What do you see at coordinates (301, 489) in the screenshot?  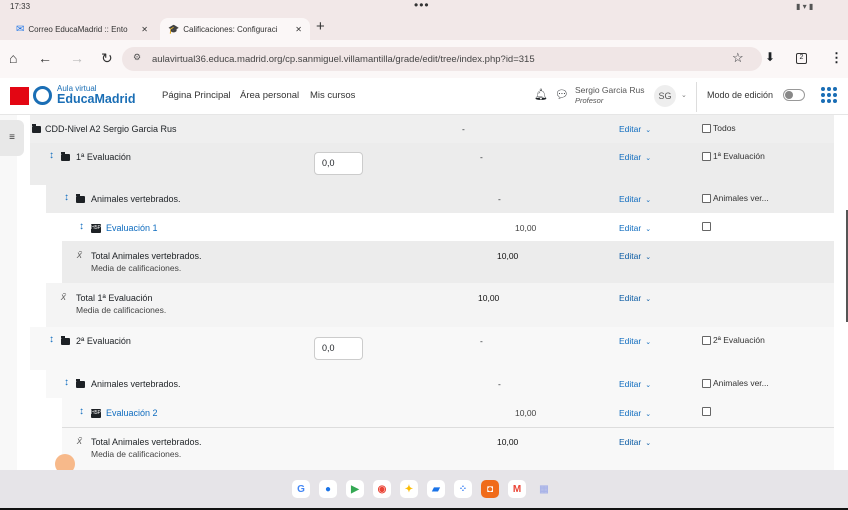 I see `google-icon: G` at bounding box center [301, 489].